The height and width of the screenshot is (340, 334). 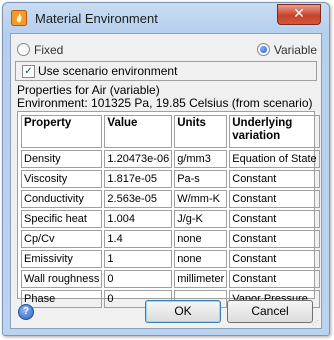 What do you see at coordinates (295, 49) in the screenshot?
I see `variable-radio-label: Variable` at bounding box center [295, 49].